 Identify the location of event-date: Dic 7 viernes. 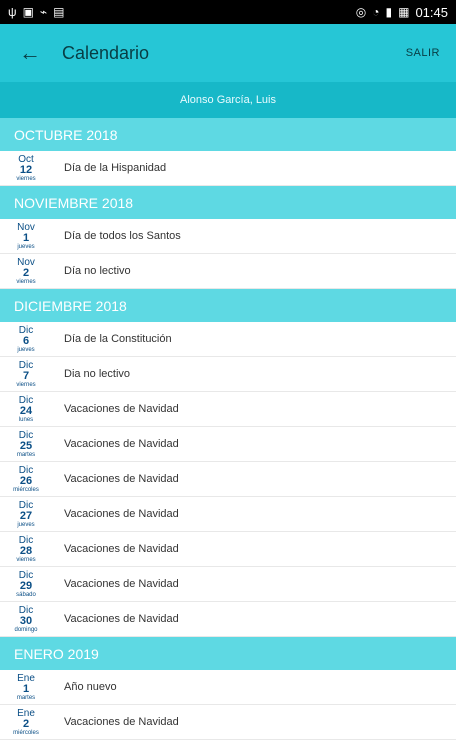
(26, 373).